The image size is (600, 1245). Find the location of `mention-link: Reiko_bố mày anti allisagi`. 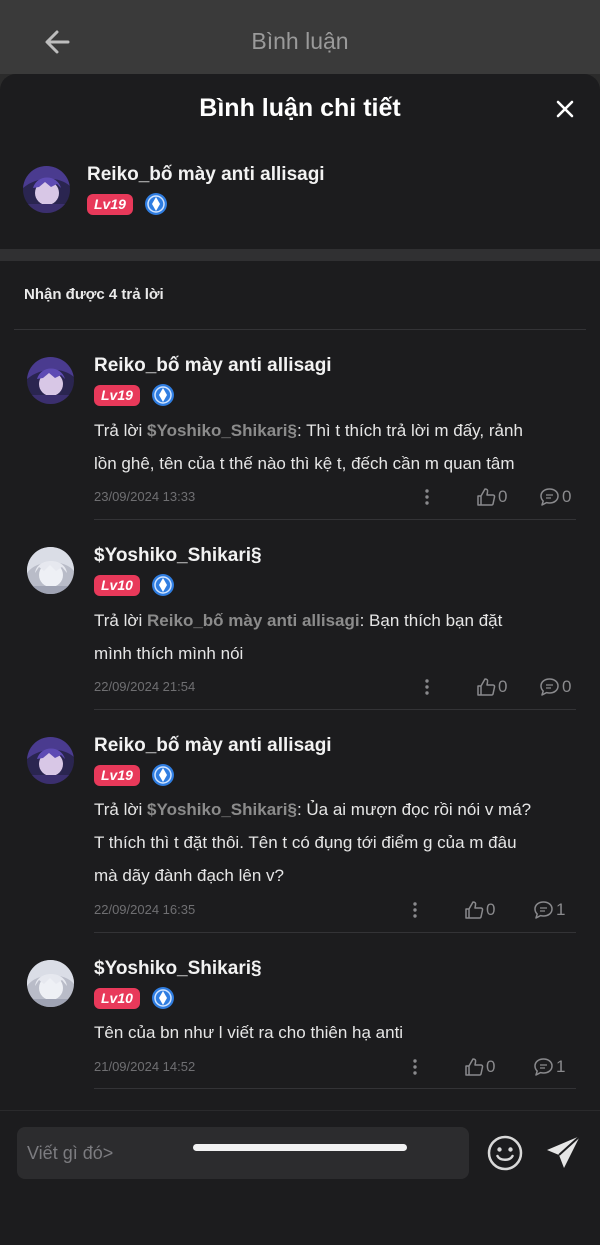

mention-link: Reiko_bố mày anti allisagi is located at coordinates (253, 620).